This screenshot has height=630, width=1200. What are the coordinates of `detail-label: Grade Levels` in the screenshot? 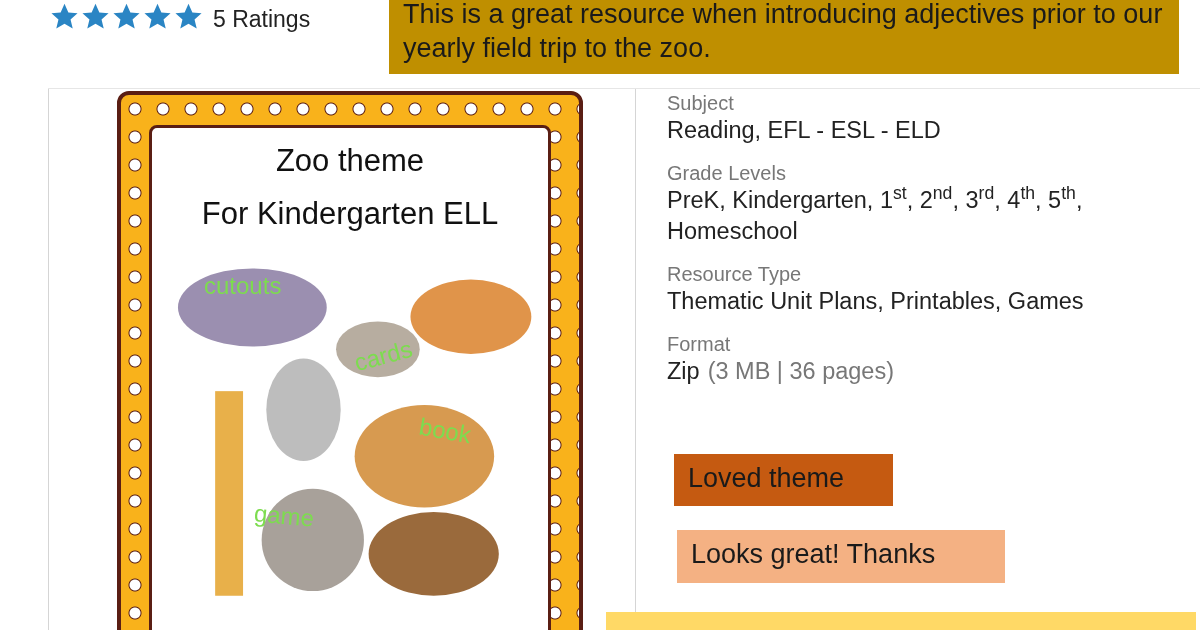 It's located at (727, 172).